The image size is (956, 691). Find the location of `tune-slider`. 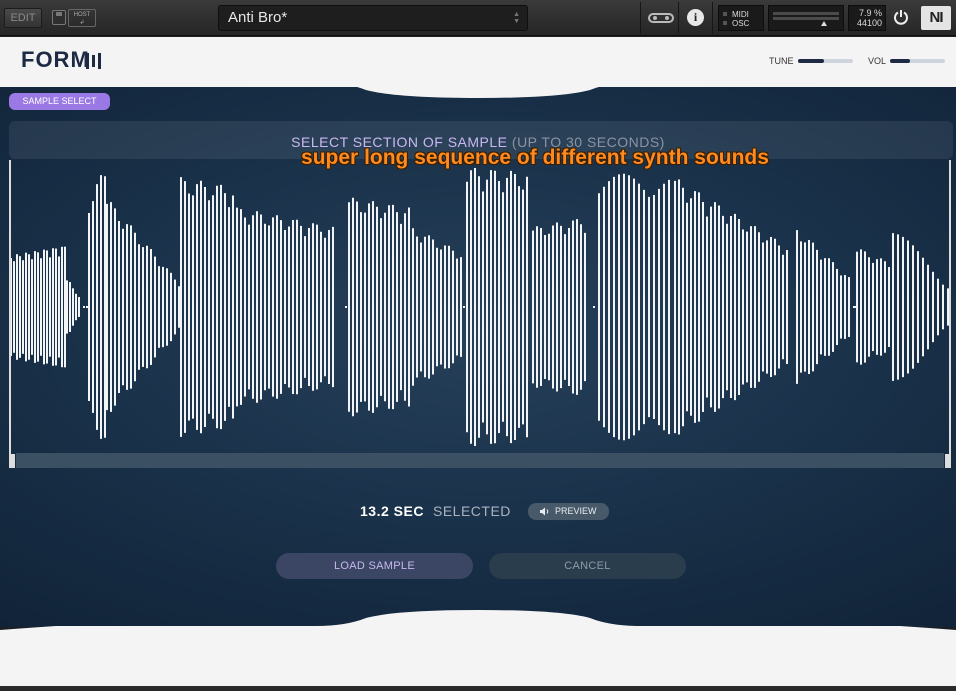

tune-slider is located at coordinates (825, 61).